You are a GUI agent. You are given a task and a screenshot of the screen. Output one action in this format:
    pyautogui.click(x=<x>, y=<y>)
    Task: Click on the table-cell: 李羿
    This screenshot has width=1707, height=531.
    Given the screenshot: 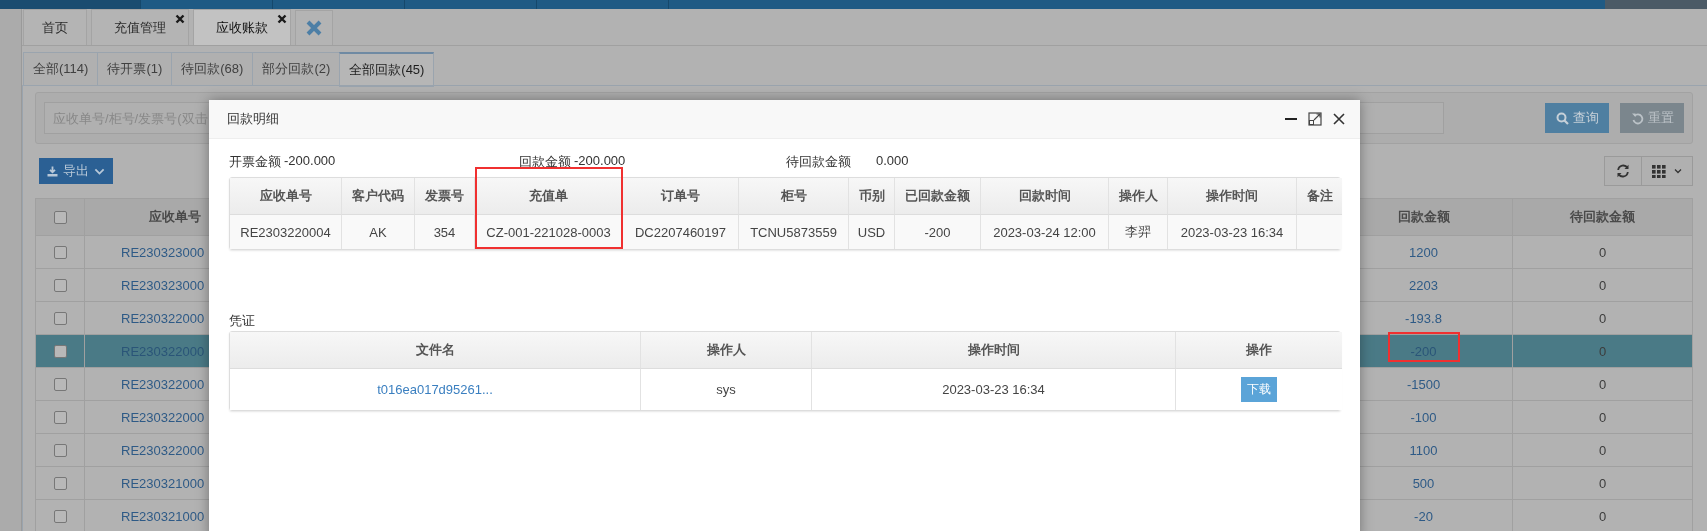 What is the action you would take?
    pyautogui.click(x=1138, y=232)
    